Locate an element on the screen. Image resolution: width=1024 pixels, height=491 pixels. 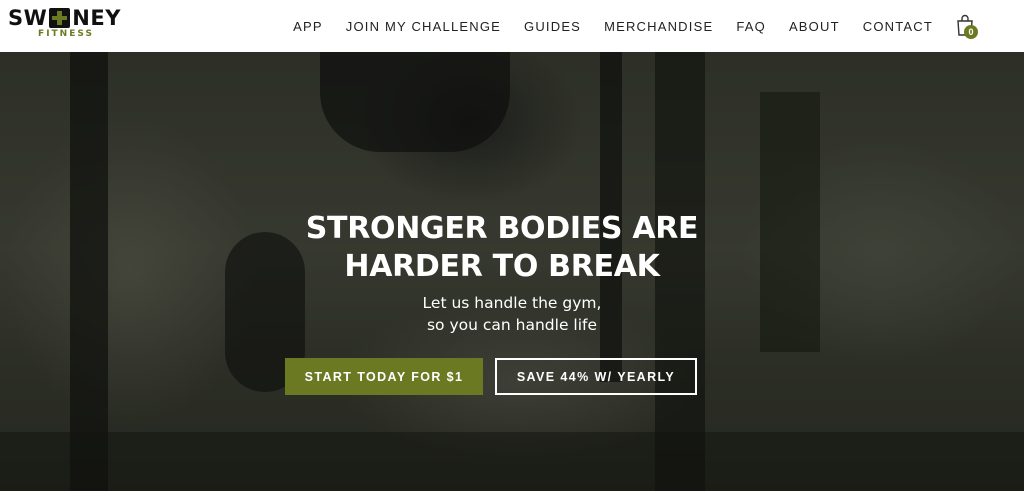
nav-item-faq: FAQ is located at coordinates (751, 26).